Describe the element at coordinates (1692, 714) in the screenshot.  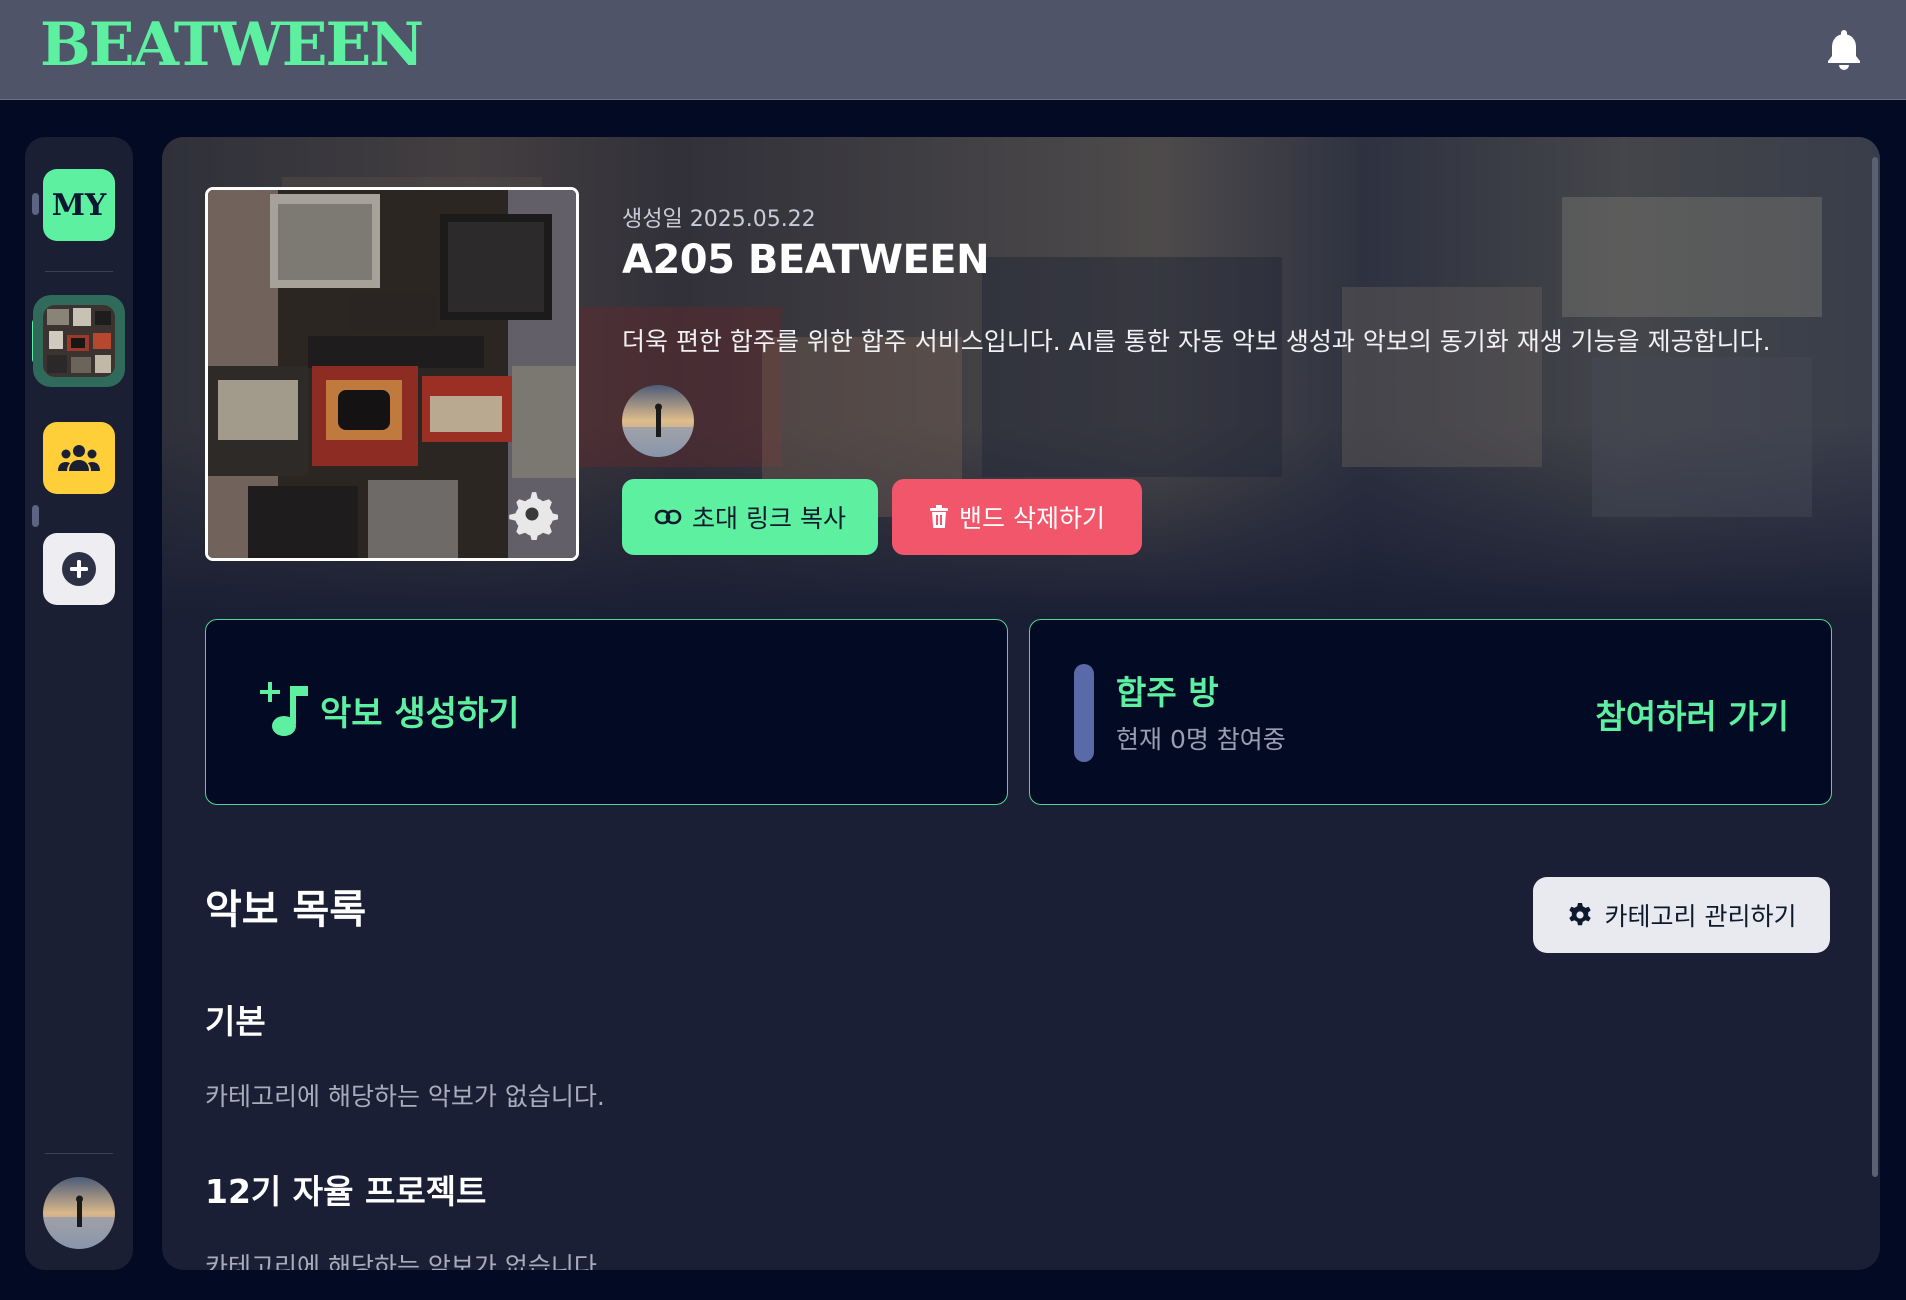
I see `join-room-link: 참여하러 가기` at that location.